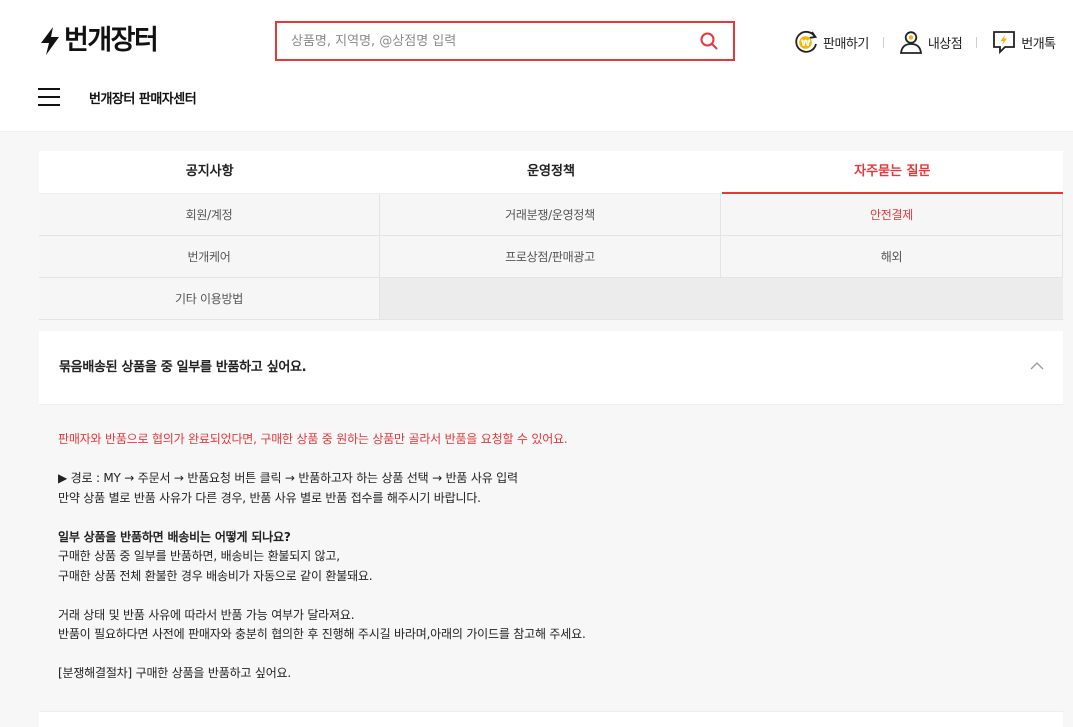 Image resolution: width=1073 pixels, height=727 pixels. What do you see at coordinates (111, 40) in the screenshot?
I see `logo-text: 번개장터` at bounding box center [111, 40].